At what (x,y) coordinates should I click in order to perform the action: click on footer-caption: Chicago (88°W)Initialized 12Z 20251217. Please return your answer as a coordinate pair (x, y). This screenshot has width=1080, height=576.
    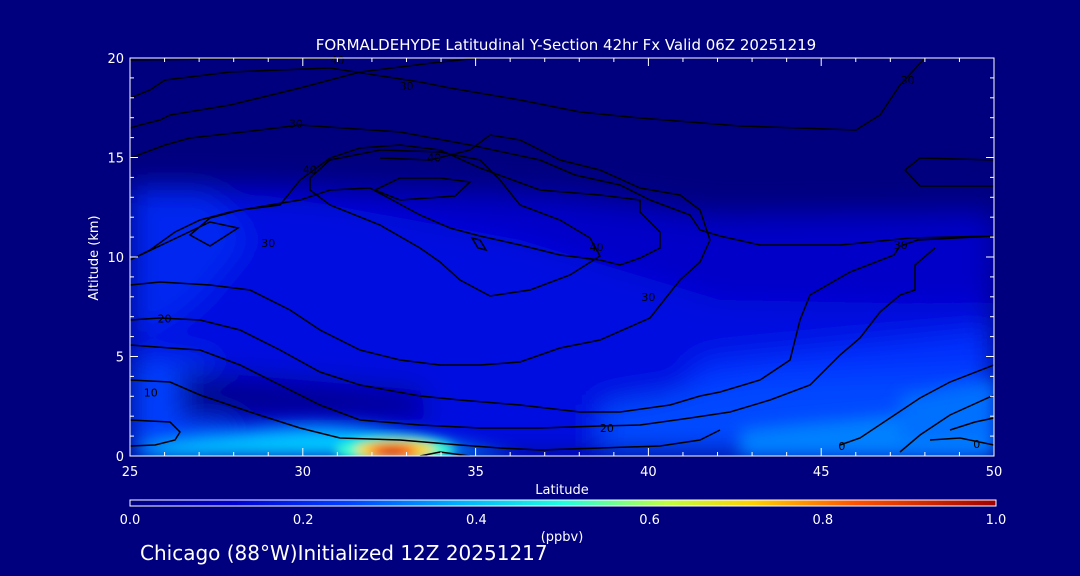
    Looking at the image, I should click on (344, 553).